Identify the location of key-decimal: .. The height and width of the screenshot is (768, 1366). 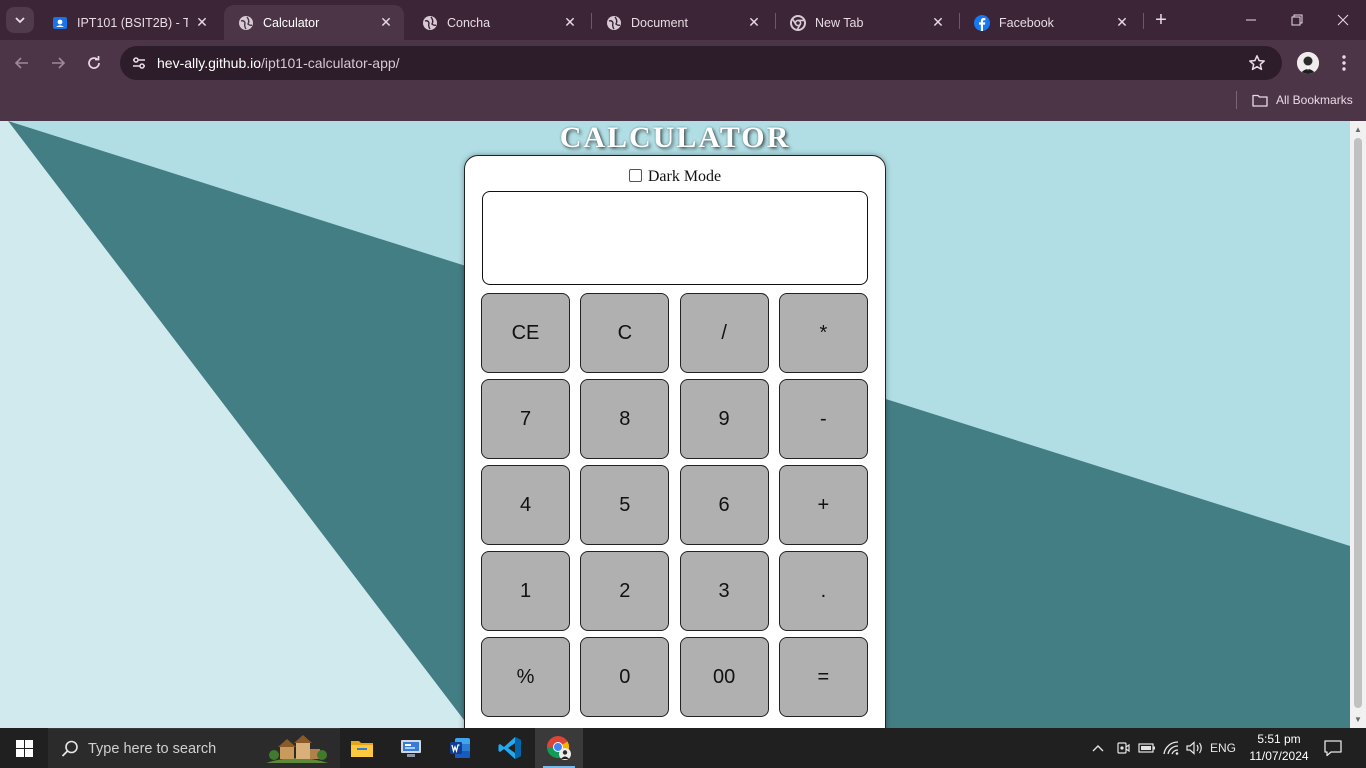
(823, 591).